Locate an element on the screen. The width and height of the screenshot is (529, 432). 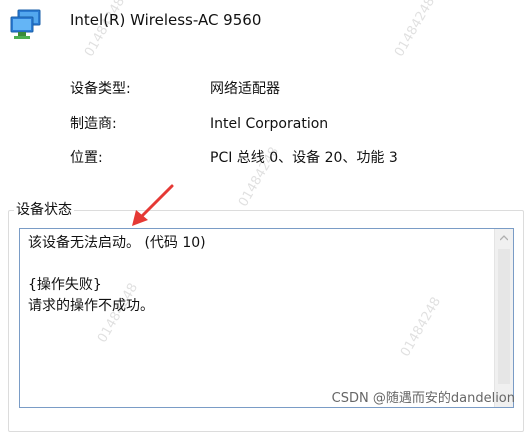
csdn-credit: CSDN @随遇而安的dandelion is located at coordinates (423, 398).